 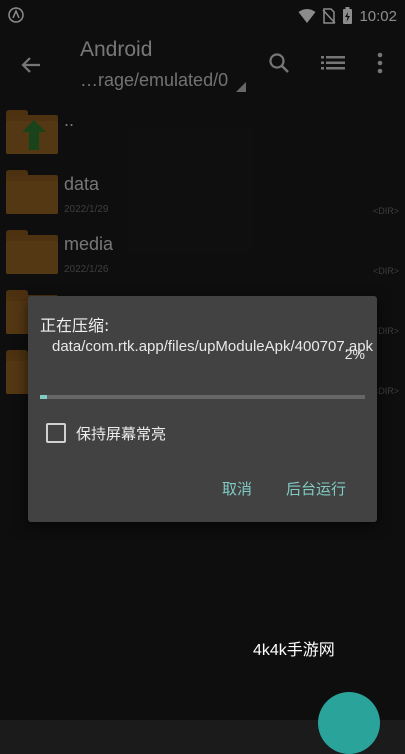 I want to click on progress-percent: 2%, so click(x=354, y=354).